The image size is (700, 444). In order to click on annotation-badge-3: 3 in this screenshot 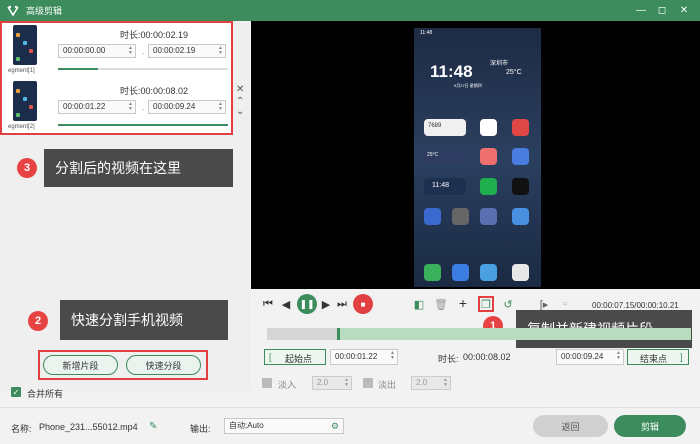, I will do `click(27, 168)`.